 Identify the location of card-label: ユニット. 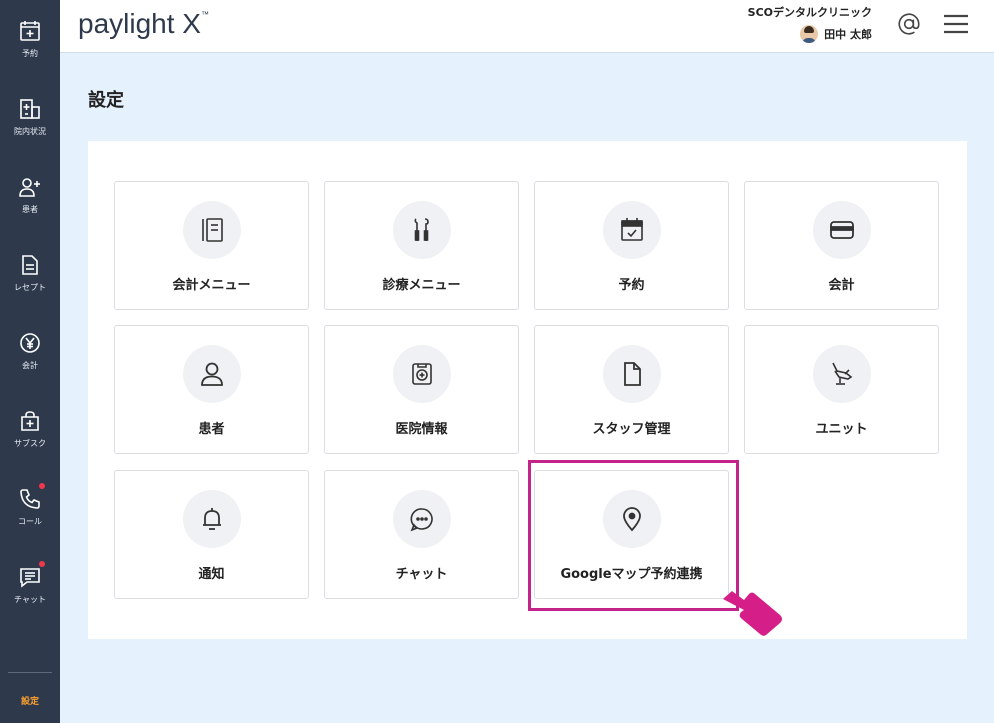
(841, 429).